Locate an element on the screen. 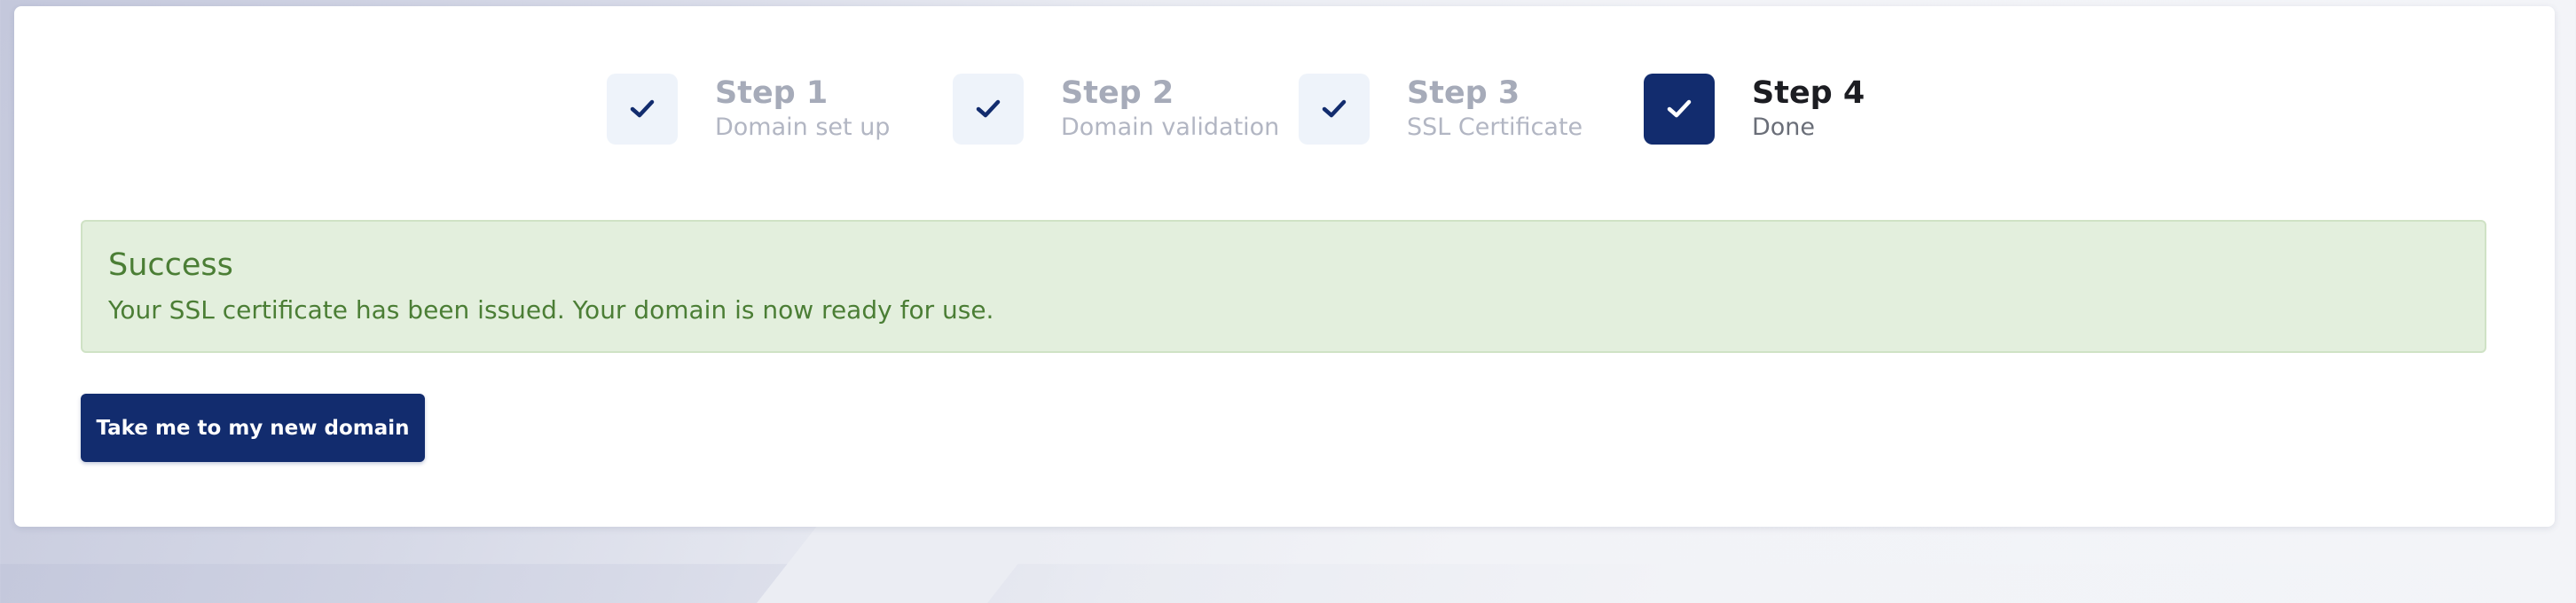 The image size is (2576, 603). step-3-subtitle: SSL Certificate is located at coordinates (1495, 127).